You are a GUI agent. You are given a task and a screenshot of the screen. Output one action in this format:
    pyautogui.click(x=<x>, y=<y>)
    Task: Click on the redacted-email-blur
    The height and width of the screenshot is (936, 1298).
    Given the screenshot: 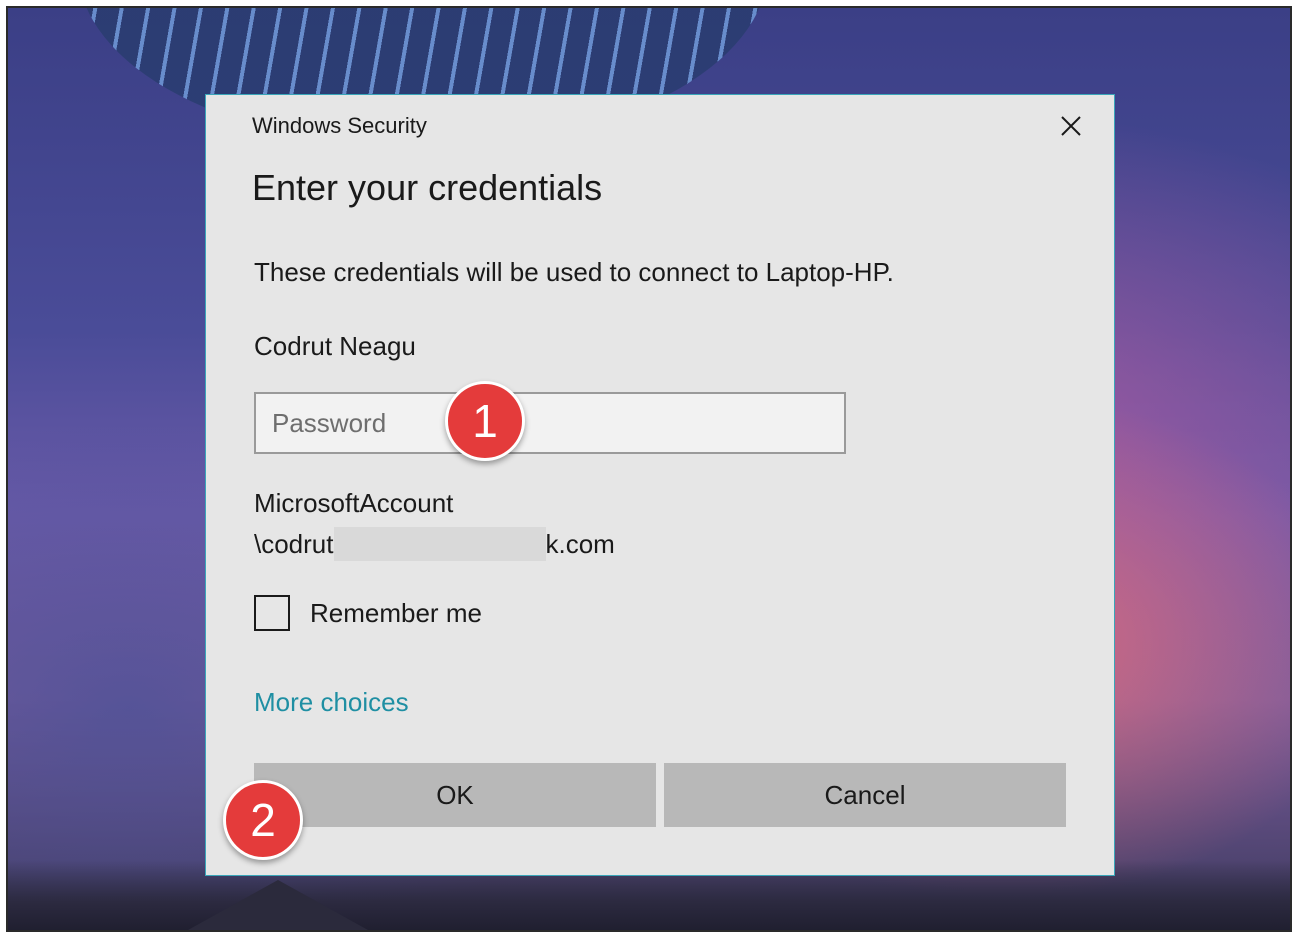 What is the action you would take?
    pyautogui.click(x=439, y=544)
    